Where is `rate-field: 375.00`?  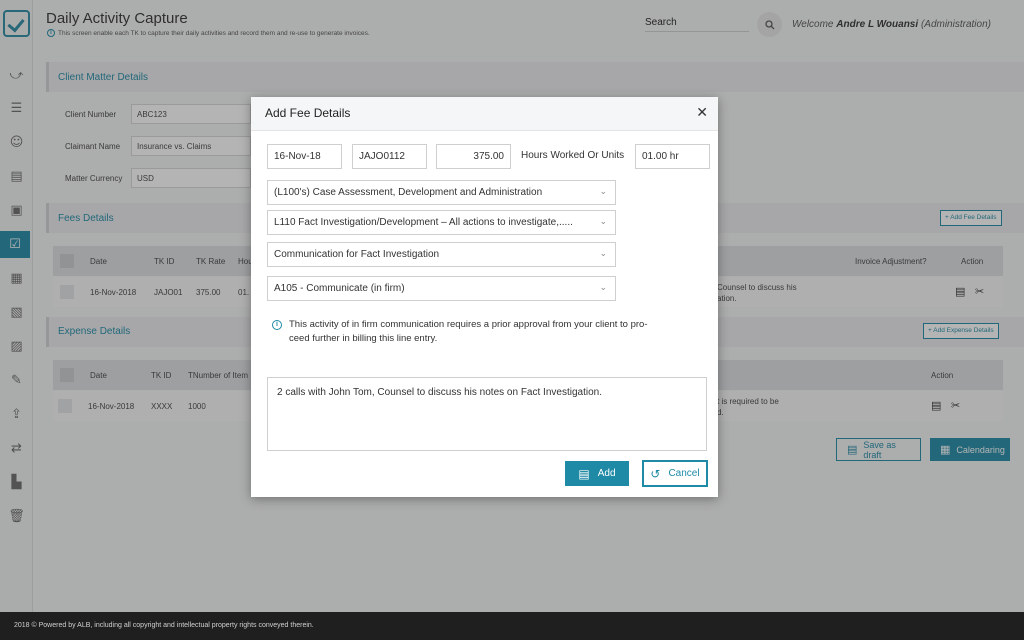 rate-field: 375.00 is located at coordinates (473, 156).